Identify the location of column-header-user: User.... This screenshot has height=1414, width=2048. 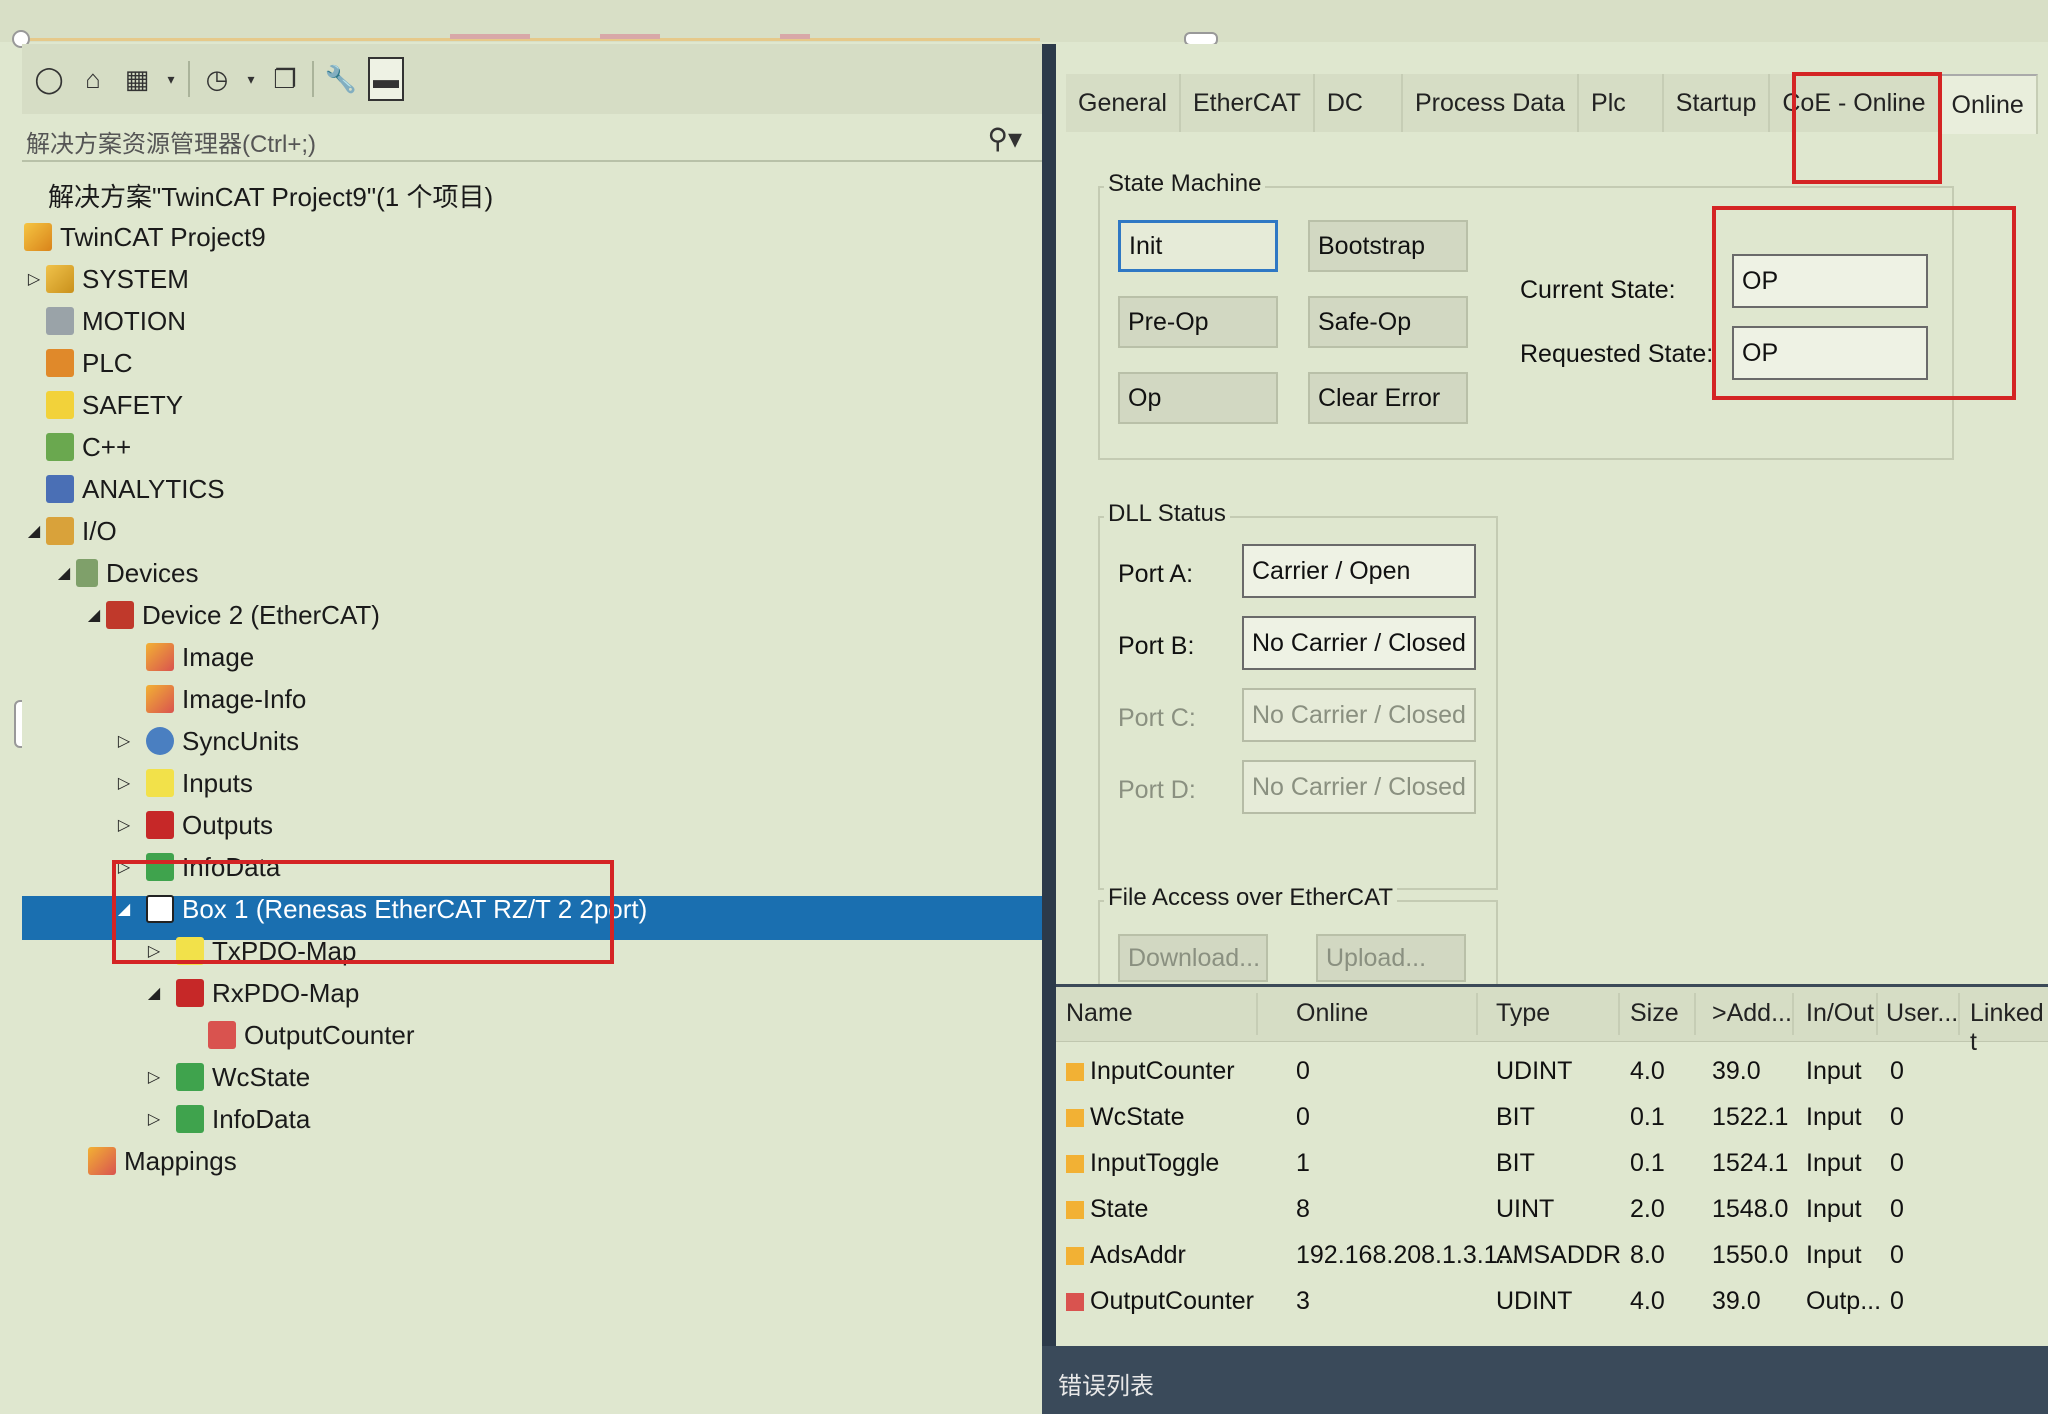
(1922, 1013).